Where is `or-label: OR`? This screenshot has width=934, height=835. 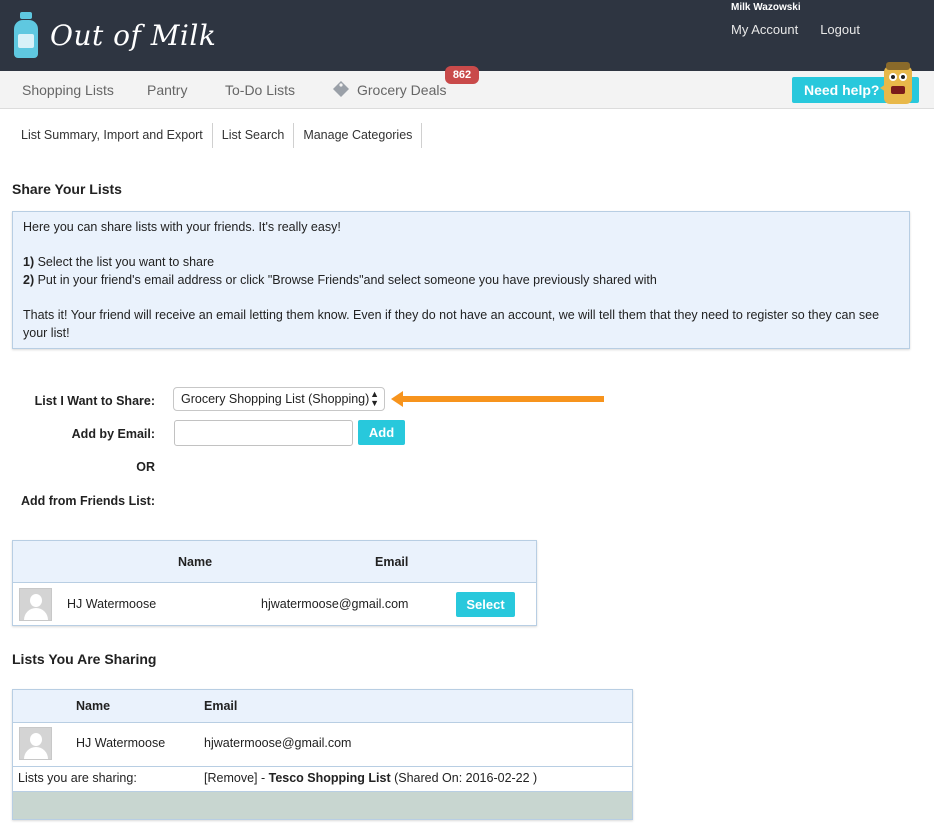
or-label: OR is located at coordinates (145, 467).